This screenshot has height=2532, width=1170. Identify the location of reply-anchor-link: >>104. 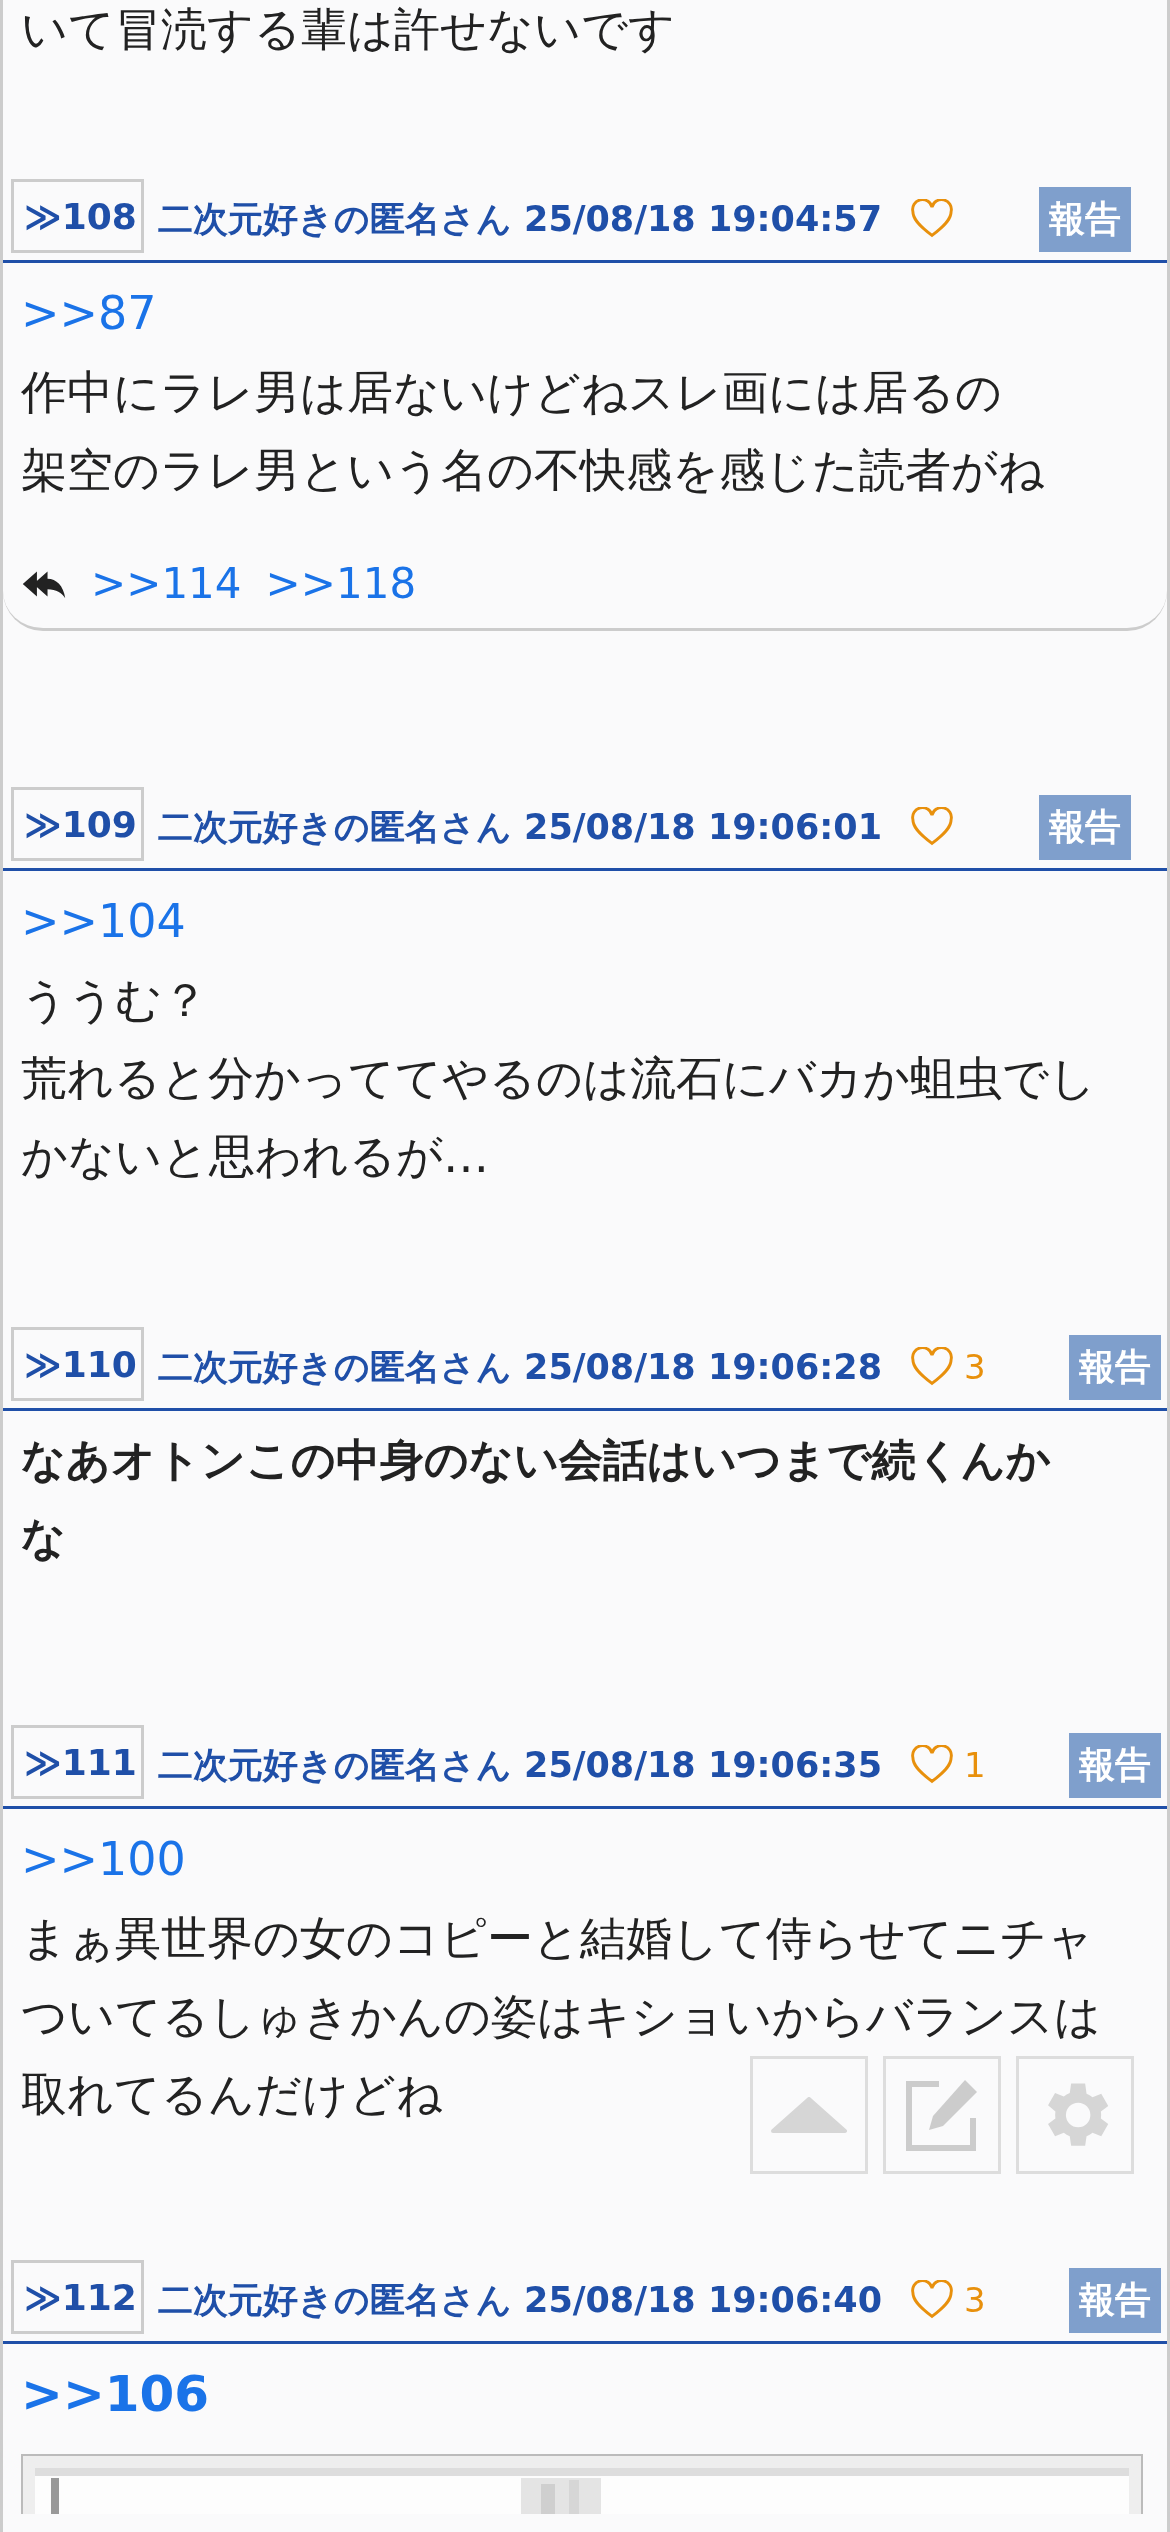
(103, 921).